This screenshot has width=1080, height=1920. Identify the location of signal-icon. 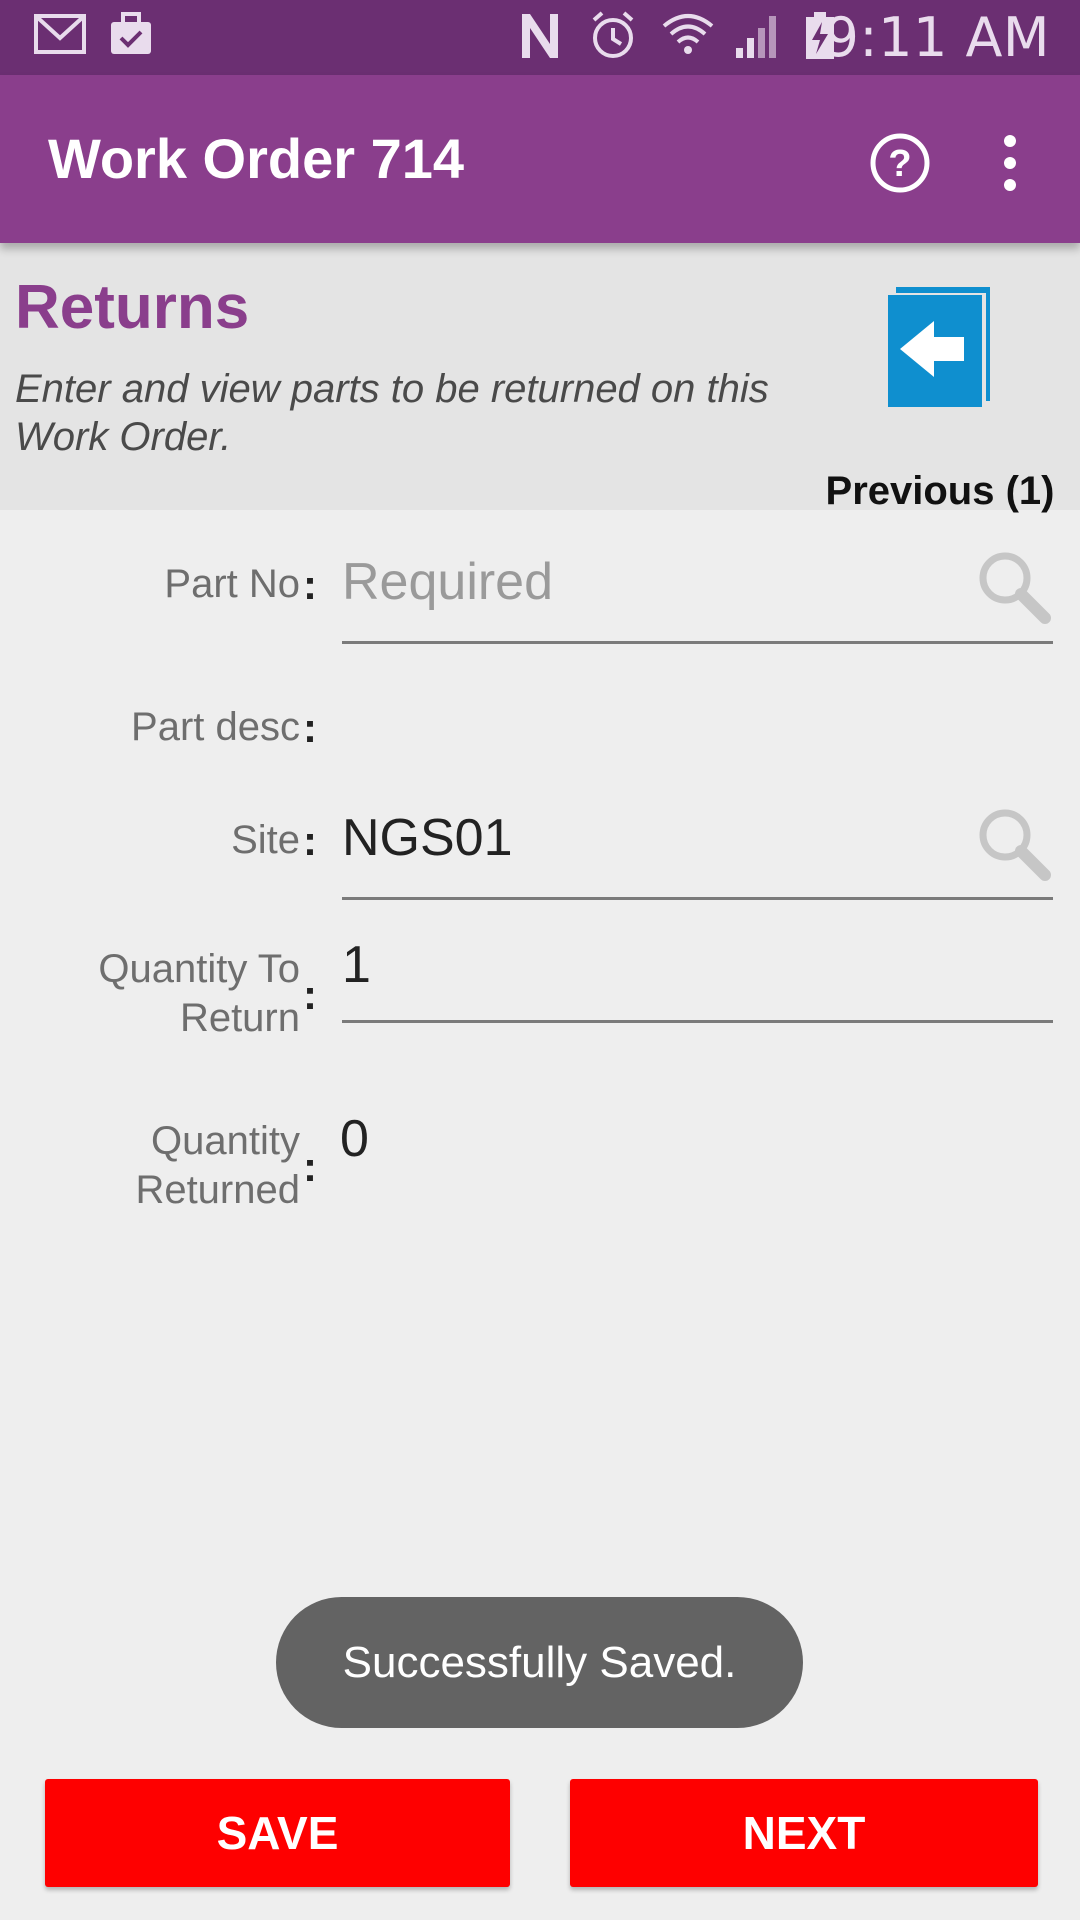
(758, 38).